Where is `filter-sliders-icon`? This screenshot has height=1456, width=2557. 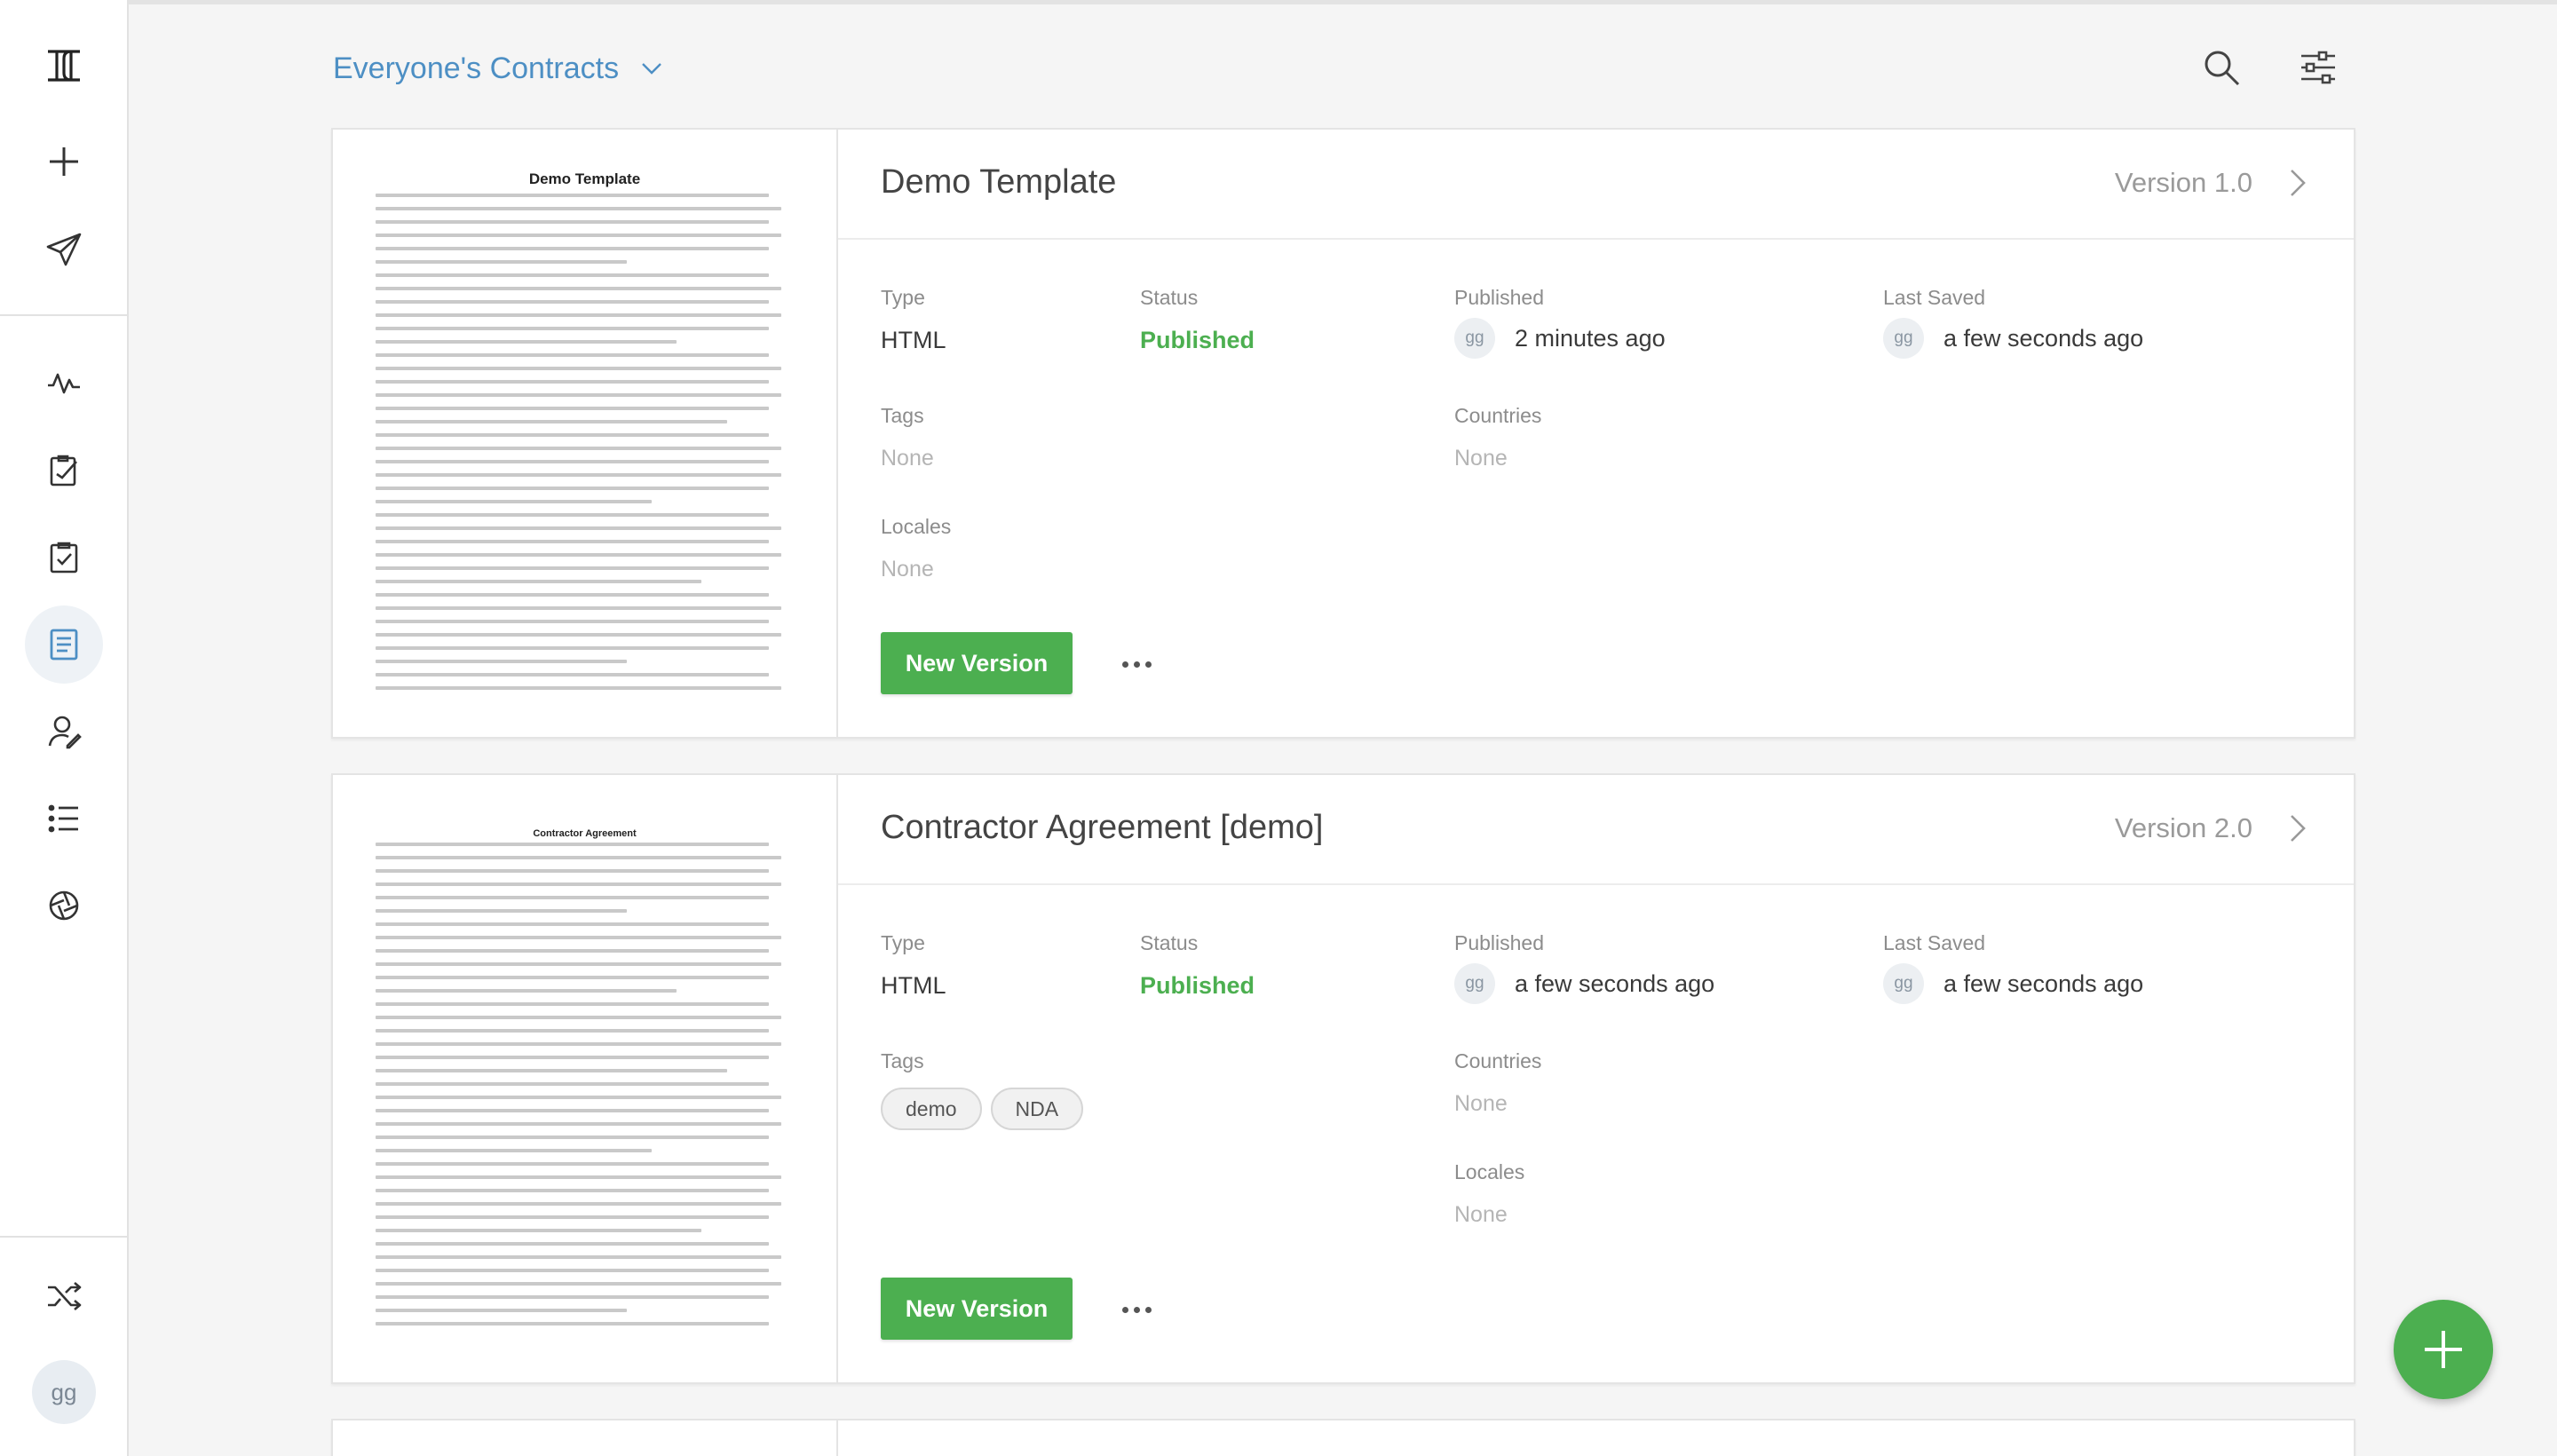
filter-sliders-icon is located at coordinates (2318, 67).